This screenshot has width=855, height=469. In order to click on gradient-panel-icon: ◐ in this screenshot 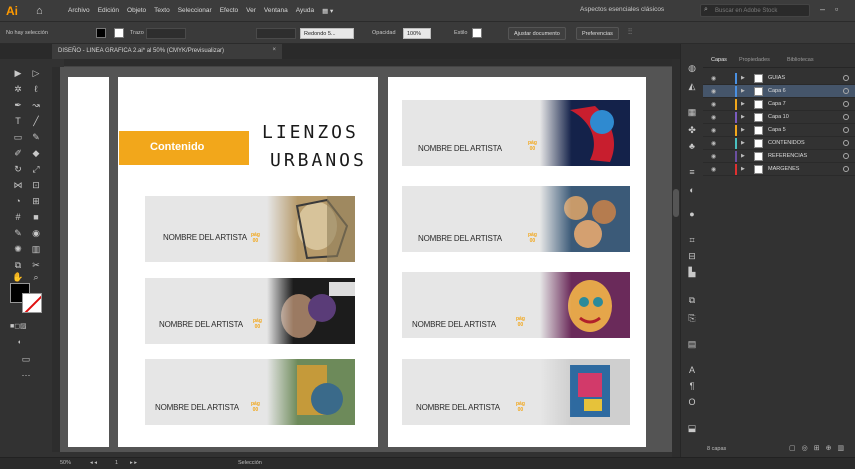, I will do `click(692, 190)`.